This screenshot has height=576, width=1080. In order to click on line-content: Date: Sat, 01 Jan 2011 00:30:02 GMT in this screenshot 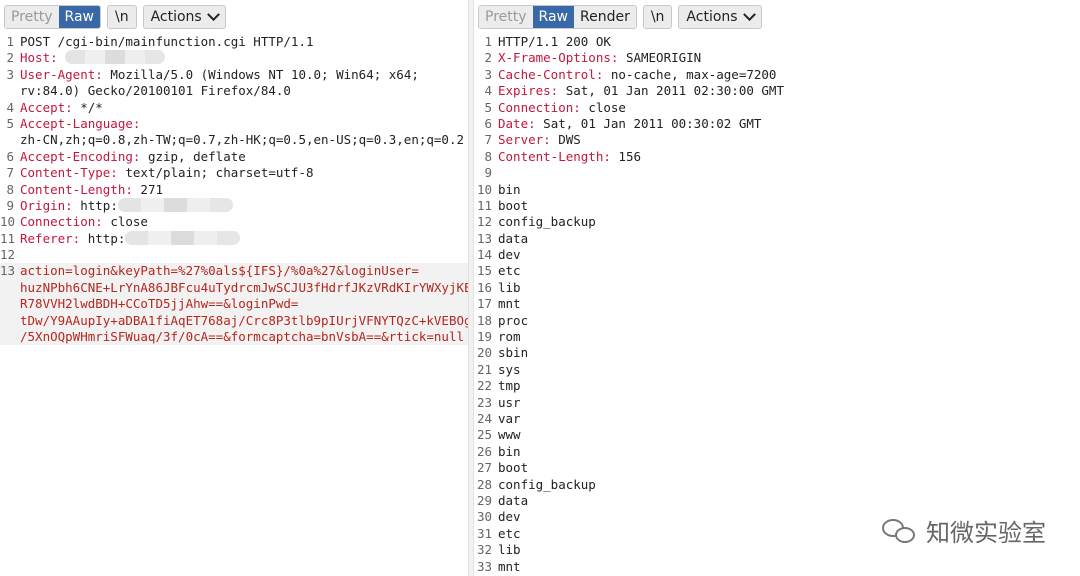, I will do `click(629, 124)`.